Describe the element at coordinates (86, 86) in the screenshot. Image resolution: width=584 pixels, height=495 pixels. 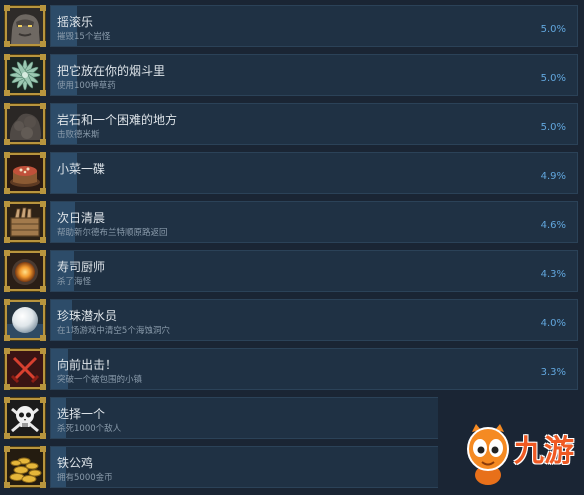
I see `achievement-description: 使用100种草药` at that location.